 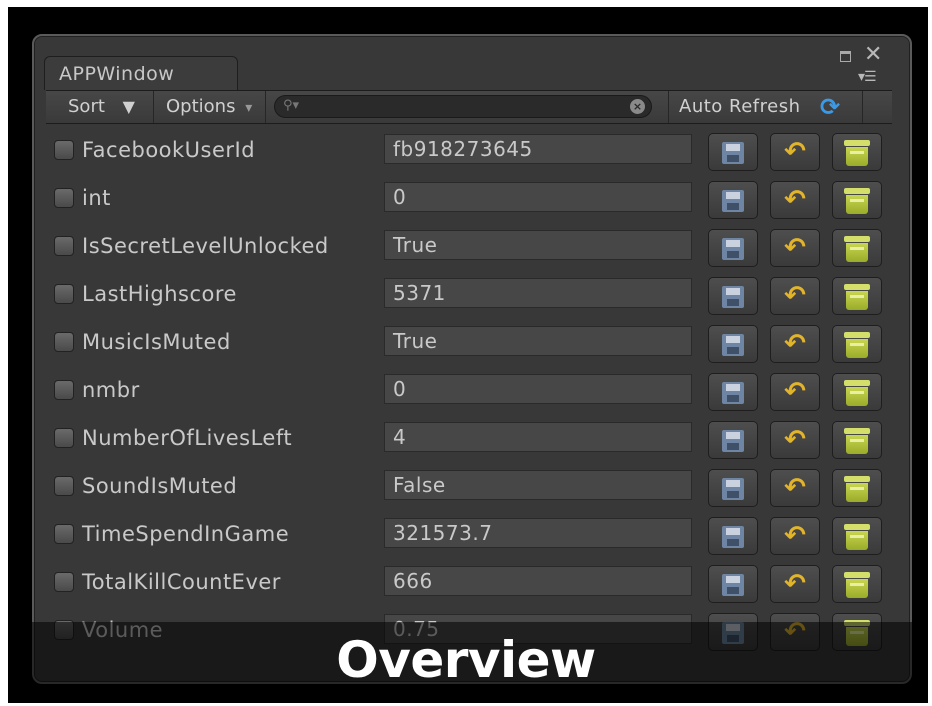 I want to click on search-field: ⚲▾ ×, so click(x=463, y=106).